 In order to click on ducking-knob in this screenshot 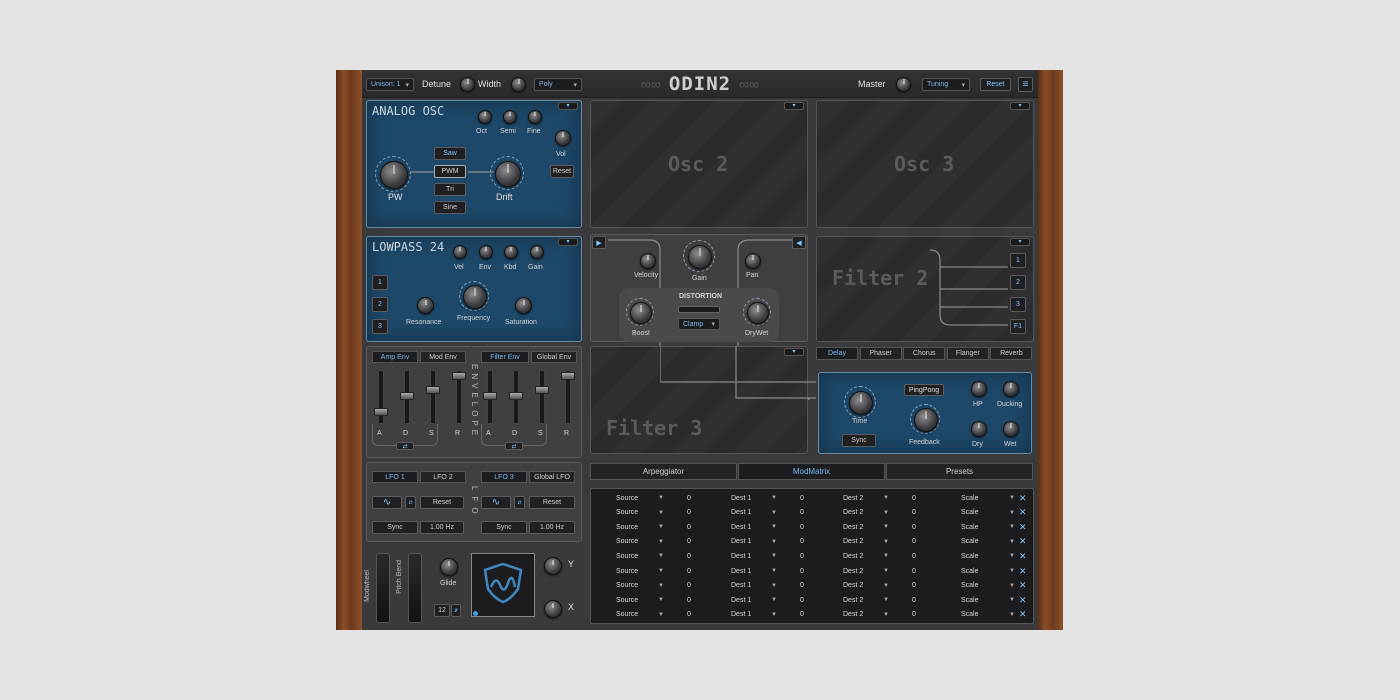, I will do `click(1011, 389)`.